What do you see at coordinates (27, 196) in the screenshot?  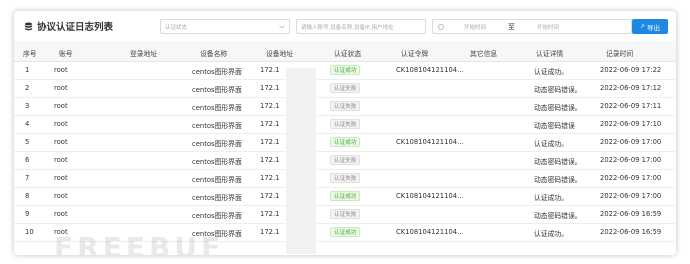 I see `cell-no: 8` at bounding box center [27, 196].